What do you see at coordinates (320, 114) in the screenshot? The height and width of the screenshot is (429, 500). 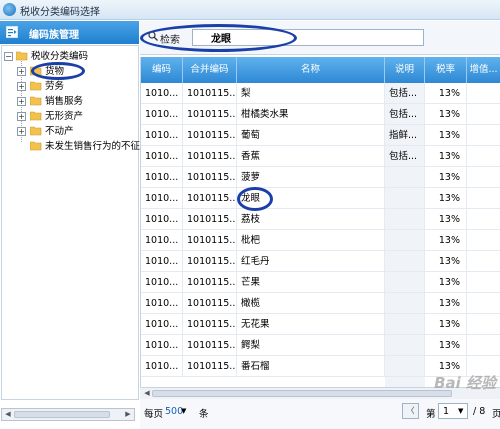 I see `table-row: 1010... 1010115... 柑橘类水果 包括... 13%` at bounding box center [320, 114].